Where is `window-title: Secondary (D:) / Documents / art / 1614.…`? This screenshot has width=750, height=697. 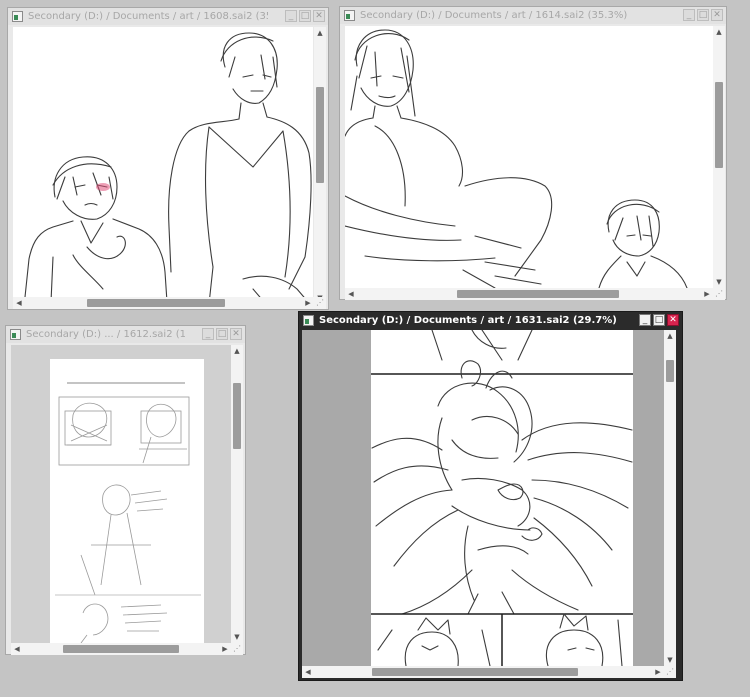
window-title: Secondary (D:) / Documents / art / 1614.… is located at coordinates (494, 15).